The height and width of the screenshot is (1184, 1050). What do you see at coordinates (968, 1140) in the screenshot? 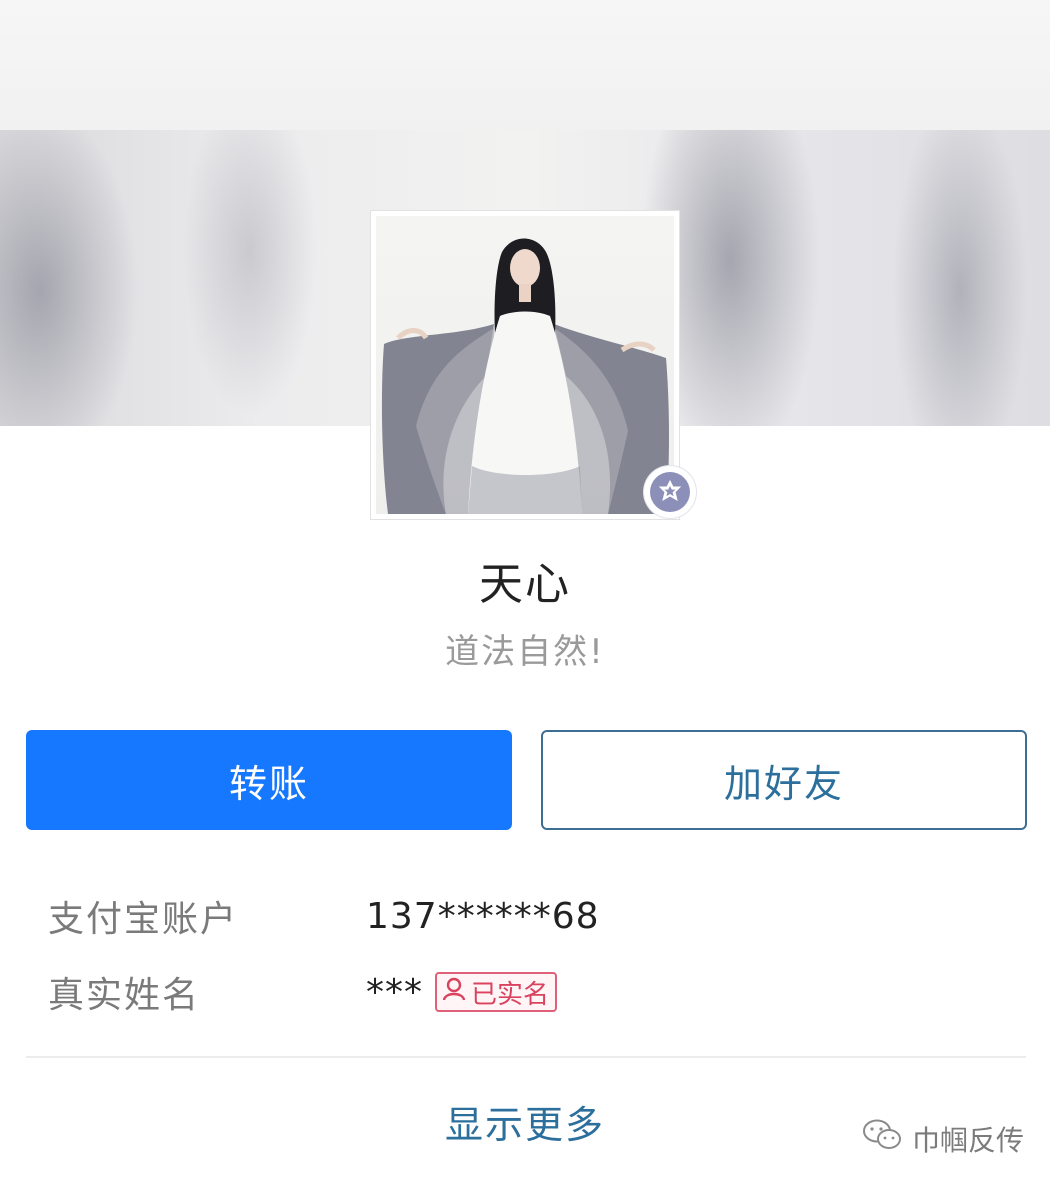
I see `watermark-text: 巾帼反传` at bounding box center [968, 1140].